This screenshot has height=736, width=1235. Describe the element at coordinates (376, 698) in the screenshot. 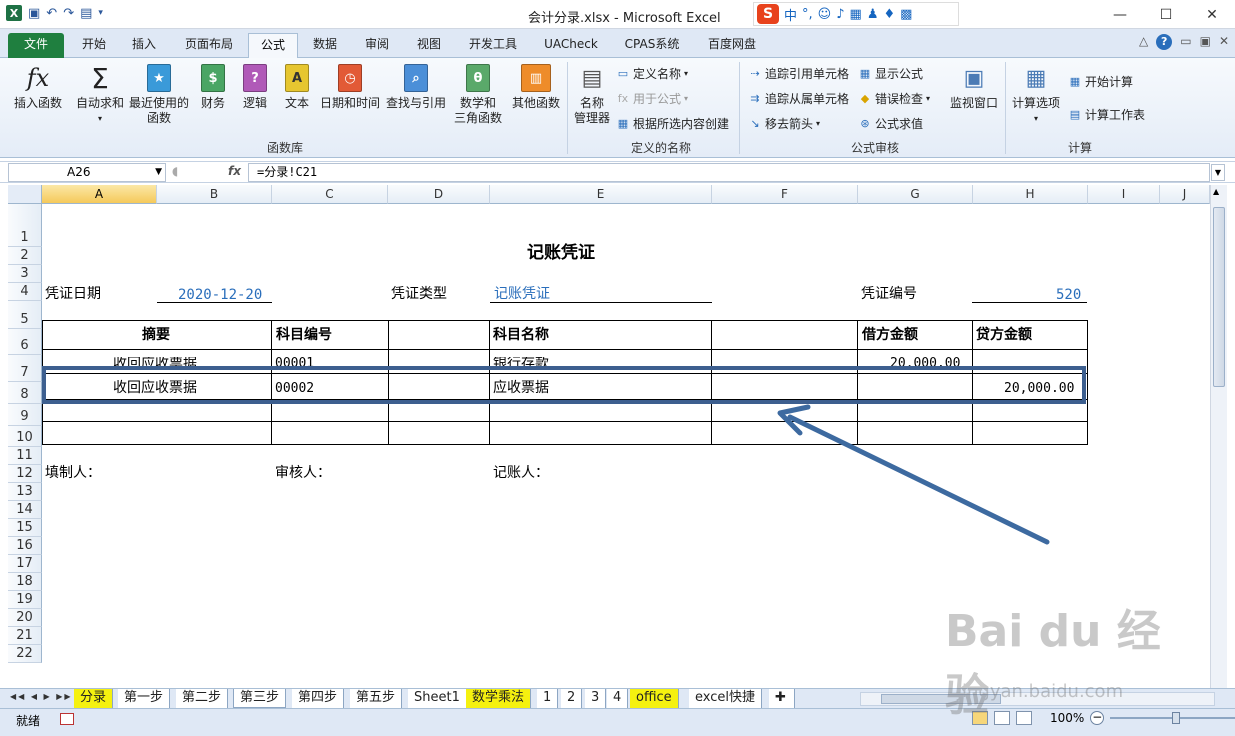

I see `sheet-tab: 第五步` at that location.